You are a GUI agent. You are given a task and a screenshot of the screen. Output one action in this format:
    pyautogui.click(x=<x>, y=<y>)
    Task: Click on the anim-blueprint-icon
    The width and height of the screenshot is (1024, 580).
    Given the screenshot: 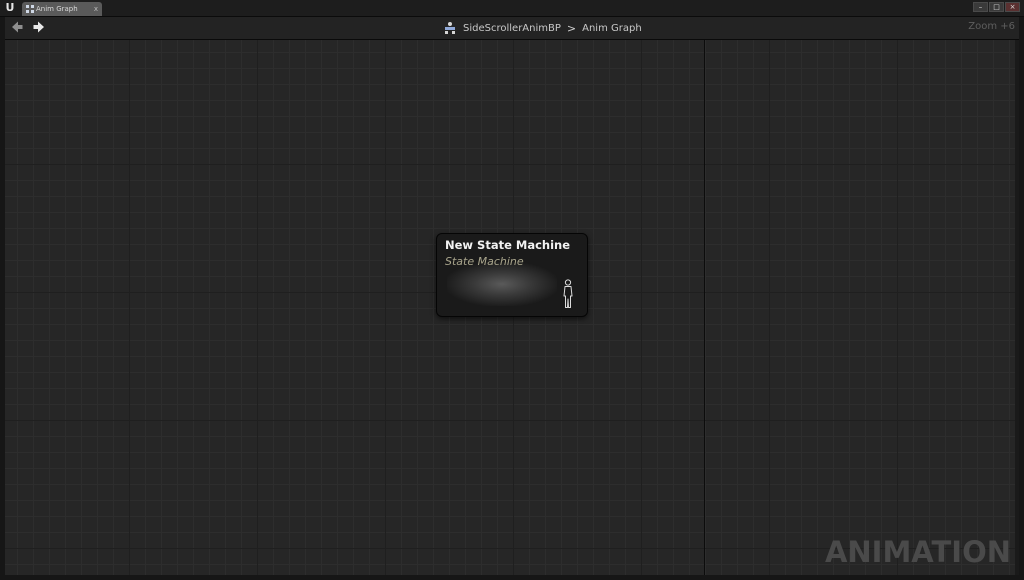 What is the action you would take?
    pyautogui.click(x=450, y=28)
    